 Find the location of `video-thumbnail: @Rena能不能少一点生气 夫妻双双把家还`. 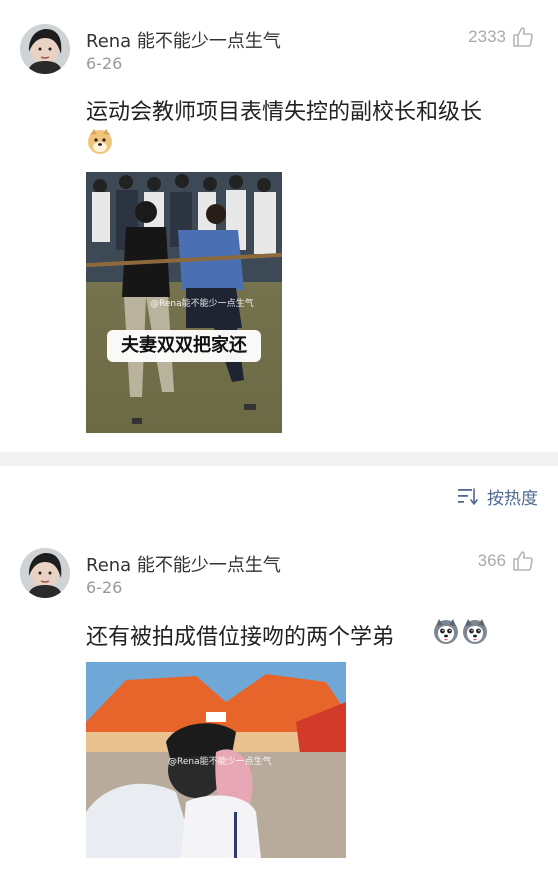

video-thumbnail: @Rena能不能少一点生气 夫妻双双把家还 is located at coordinates (184, 302).